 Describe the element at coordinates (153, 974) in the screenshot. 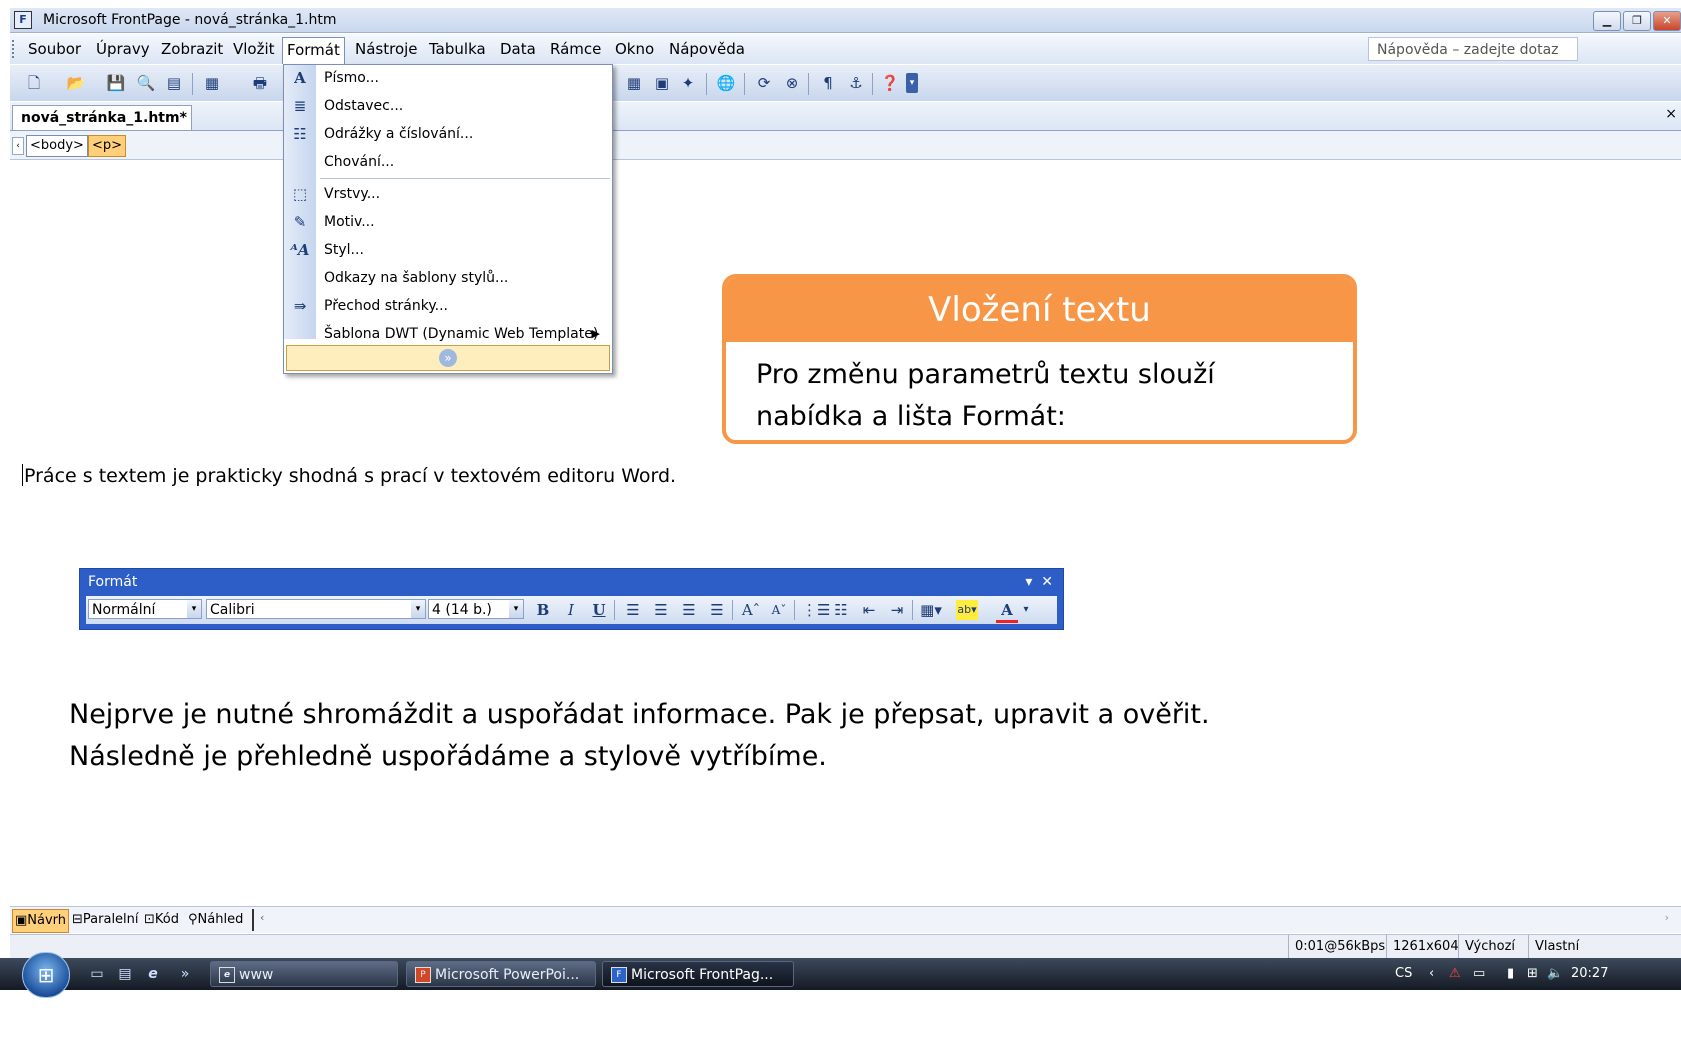

I see `internet-explorer-icon: e` at that location.